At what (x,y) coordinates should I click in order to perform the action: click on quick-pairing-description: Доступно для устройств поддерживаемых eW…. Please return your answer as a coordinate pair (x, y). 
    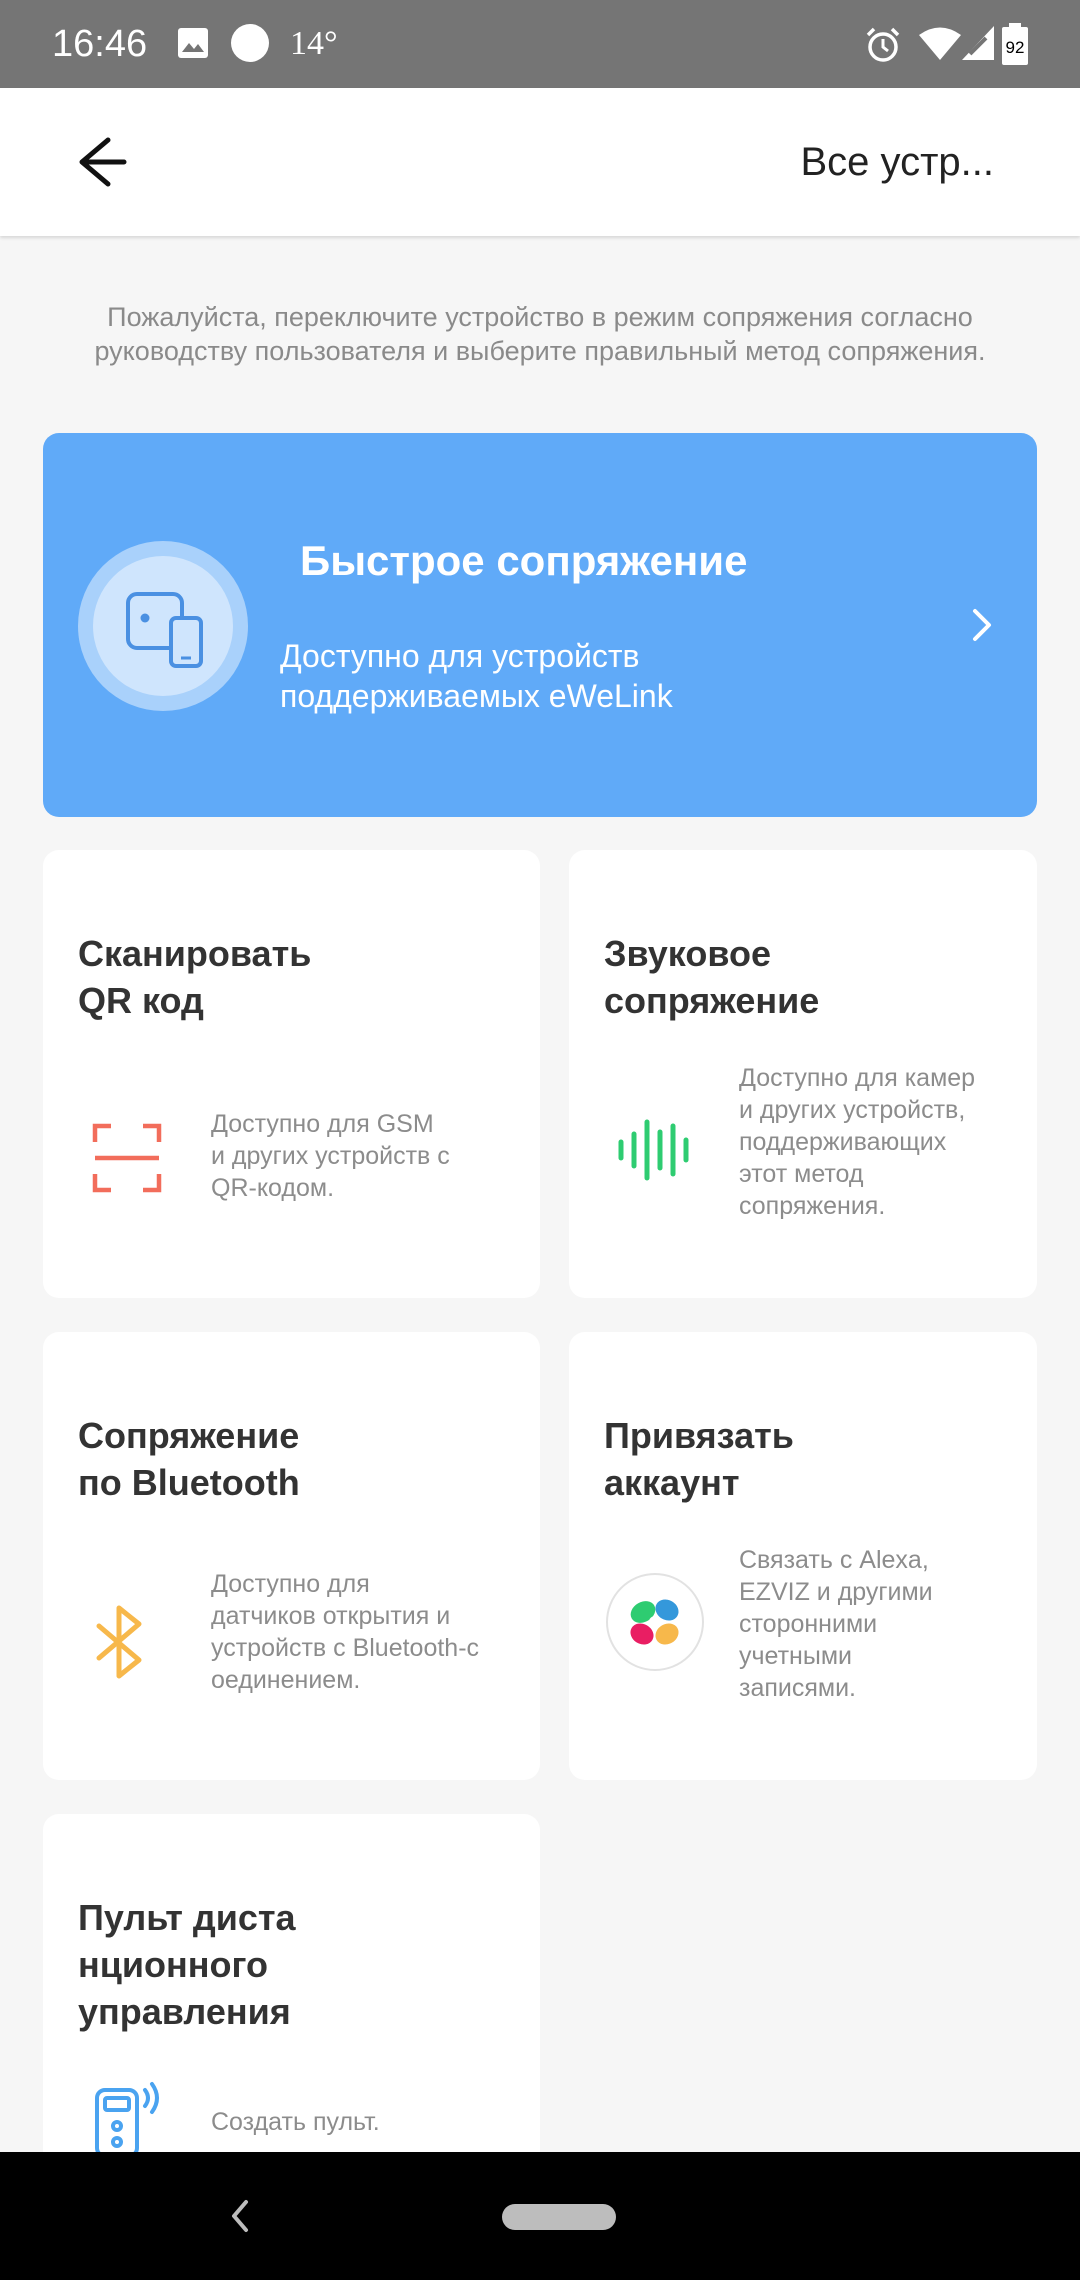
    Looking at the image, I should click on (560, 676).